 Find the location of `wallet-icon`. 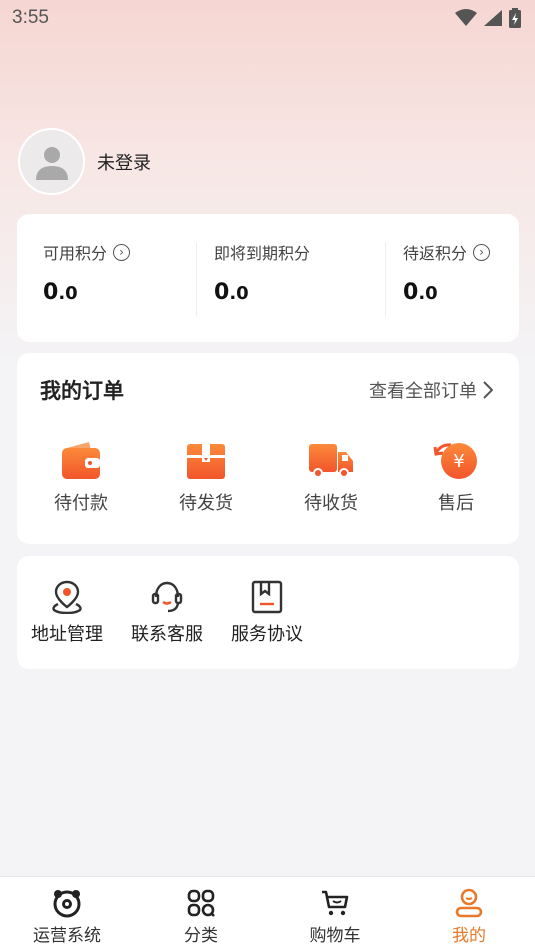

wallet-icon is located at coordinates (81, 460).